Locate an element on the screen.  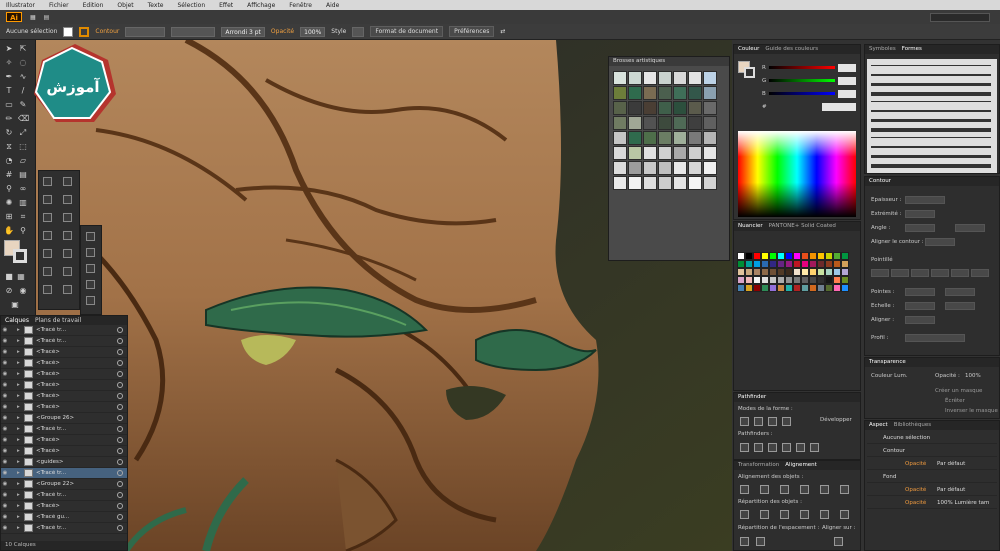
corner-buttons is located at coordinates (920, 228).